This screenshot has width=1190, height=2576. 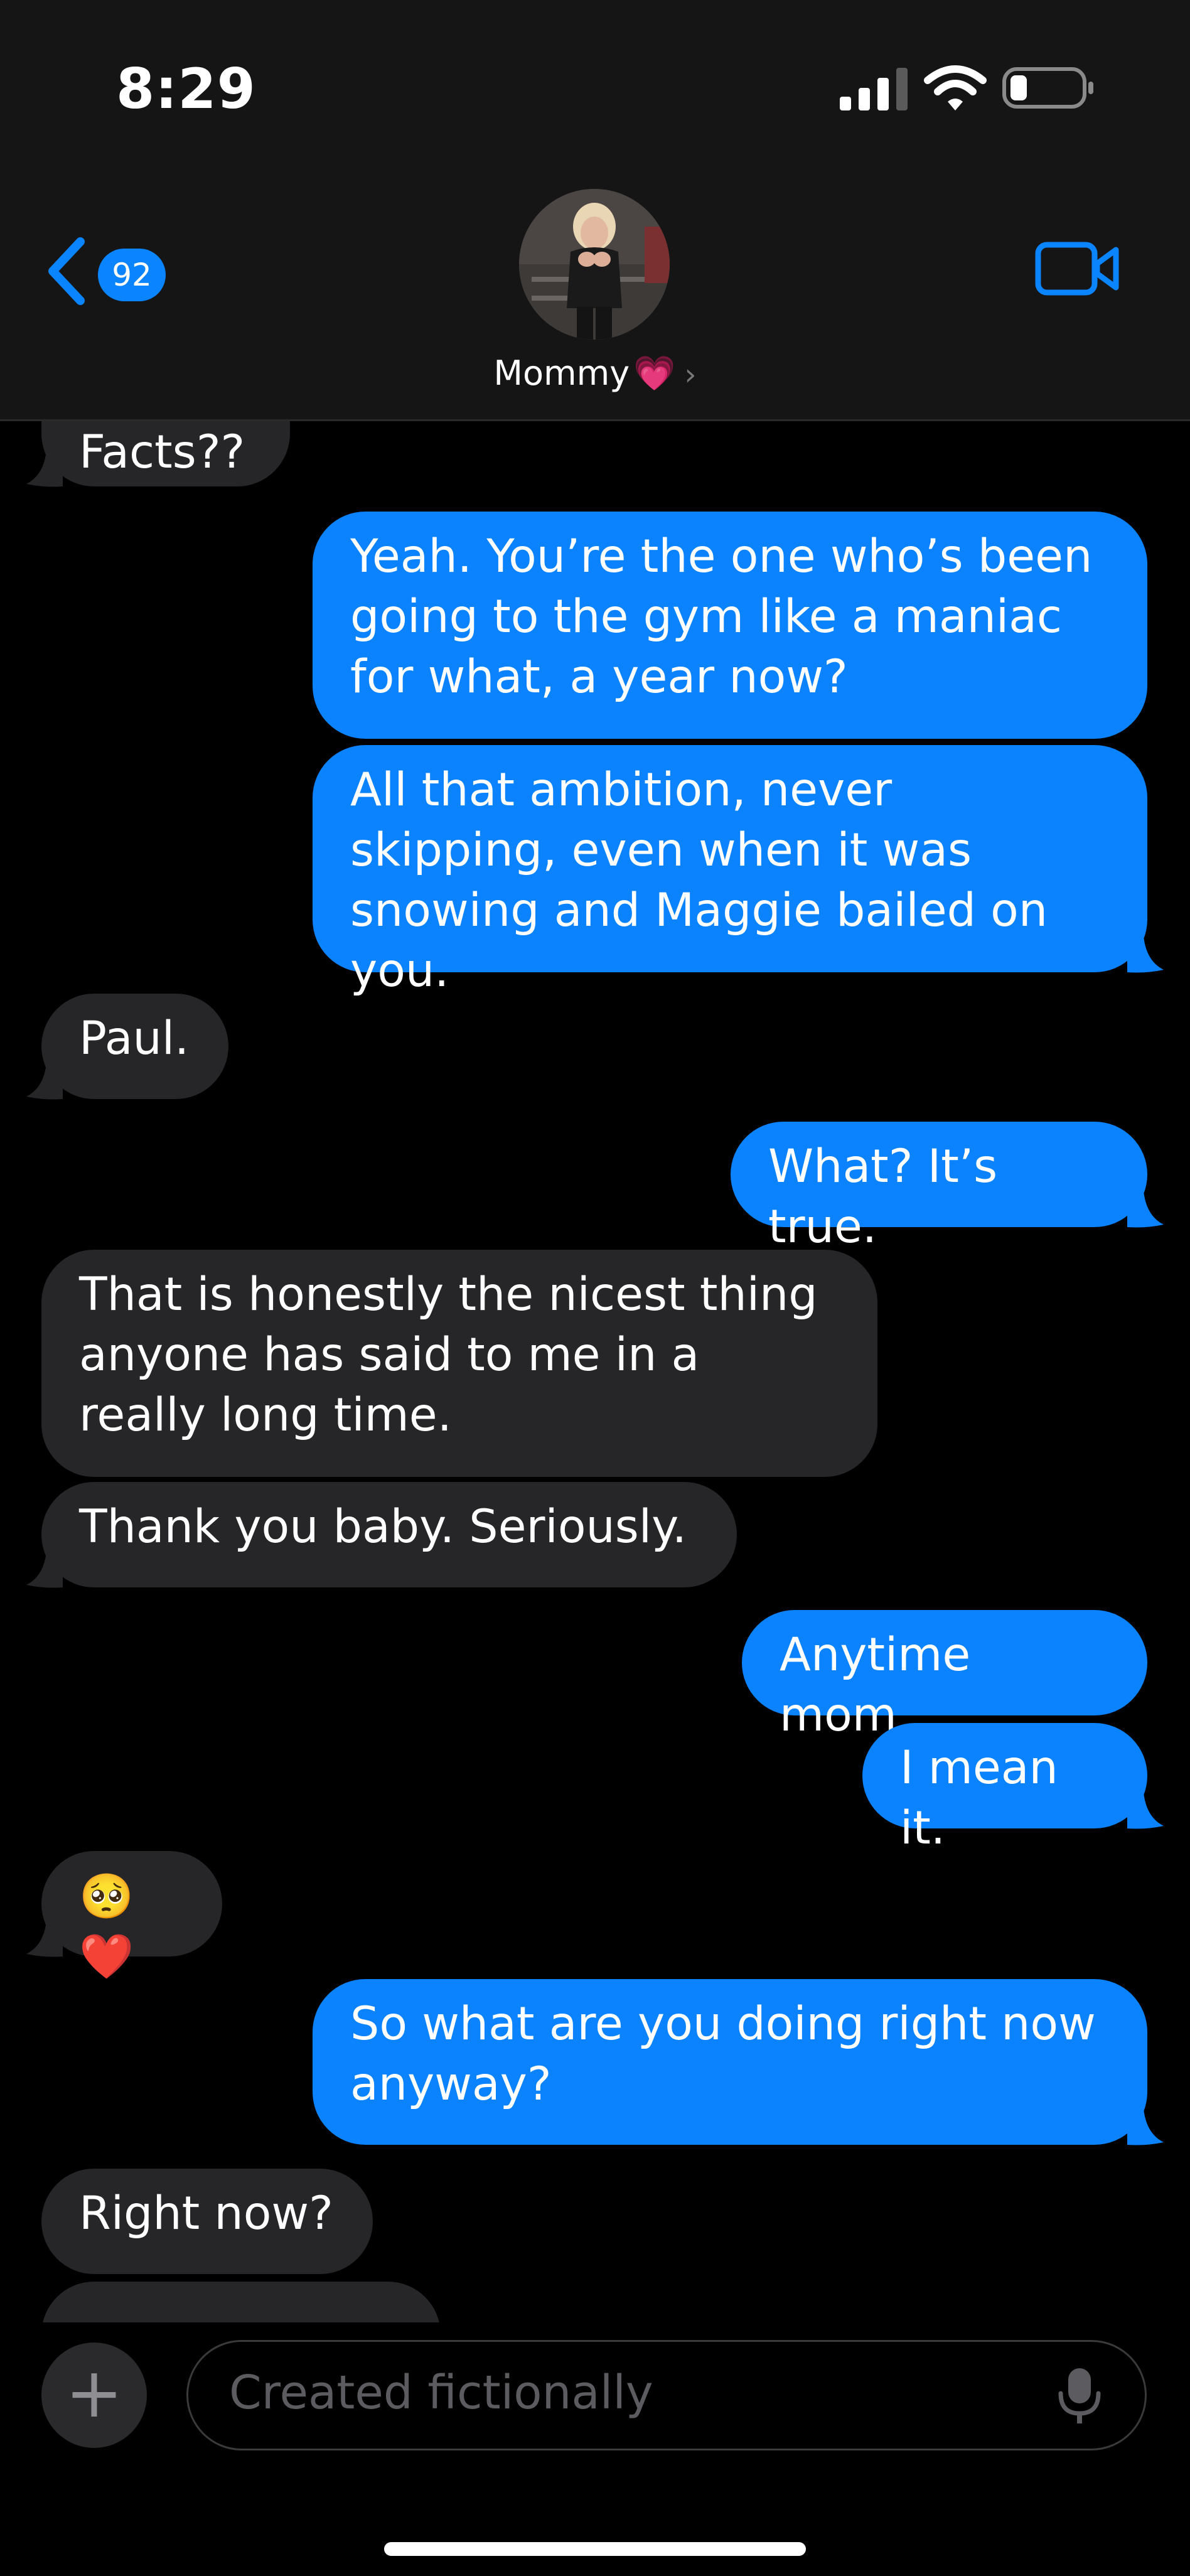 What do you see at coordinates (944, 1676) in the screenshot?
I see `message-sent: Anytime mom.` at bounding box center [944, 1676].